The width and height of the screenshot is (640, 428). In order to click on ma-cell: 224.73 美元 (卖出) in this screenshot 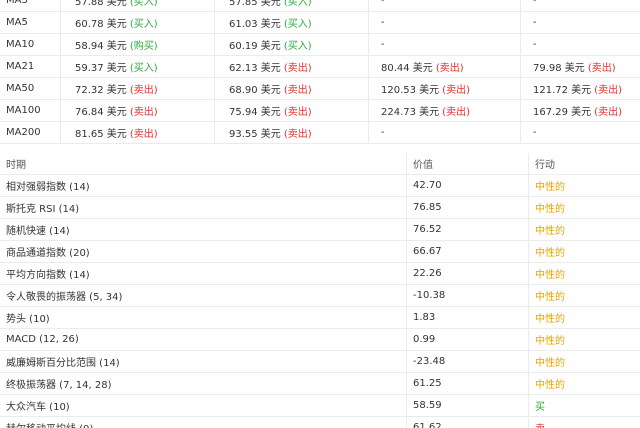, I will do `click(444, 110)`.